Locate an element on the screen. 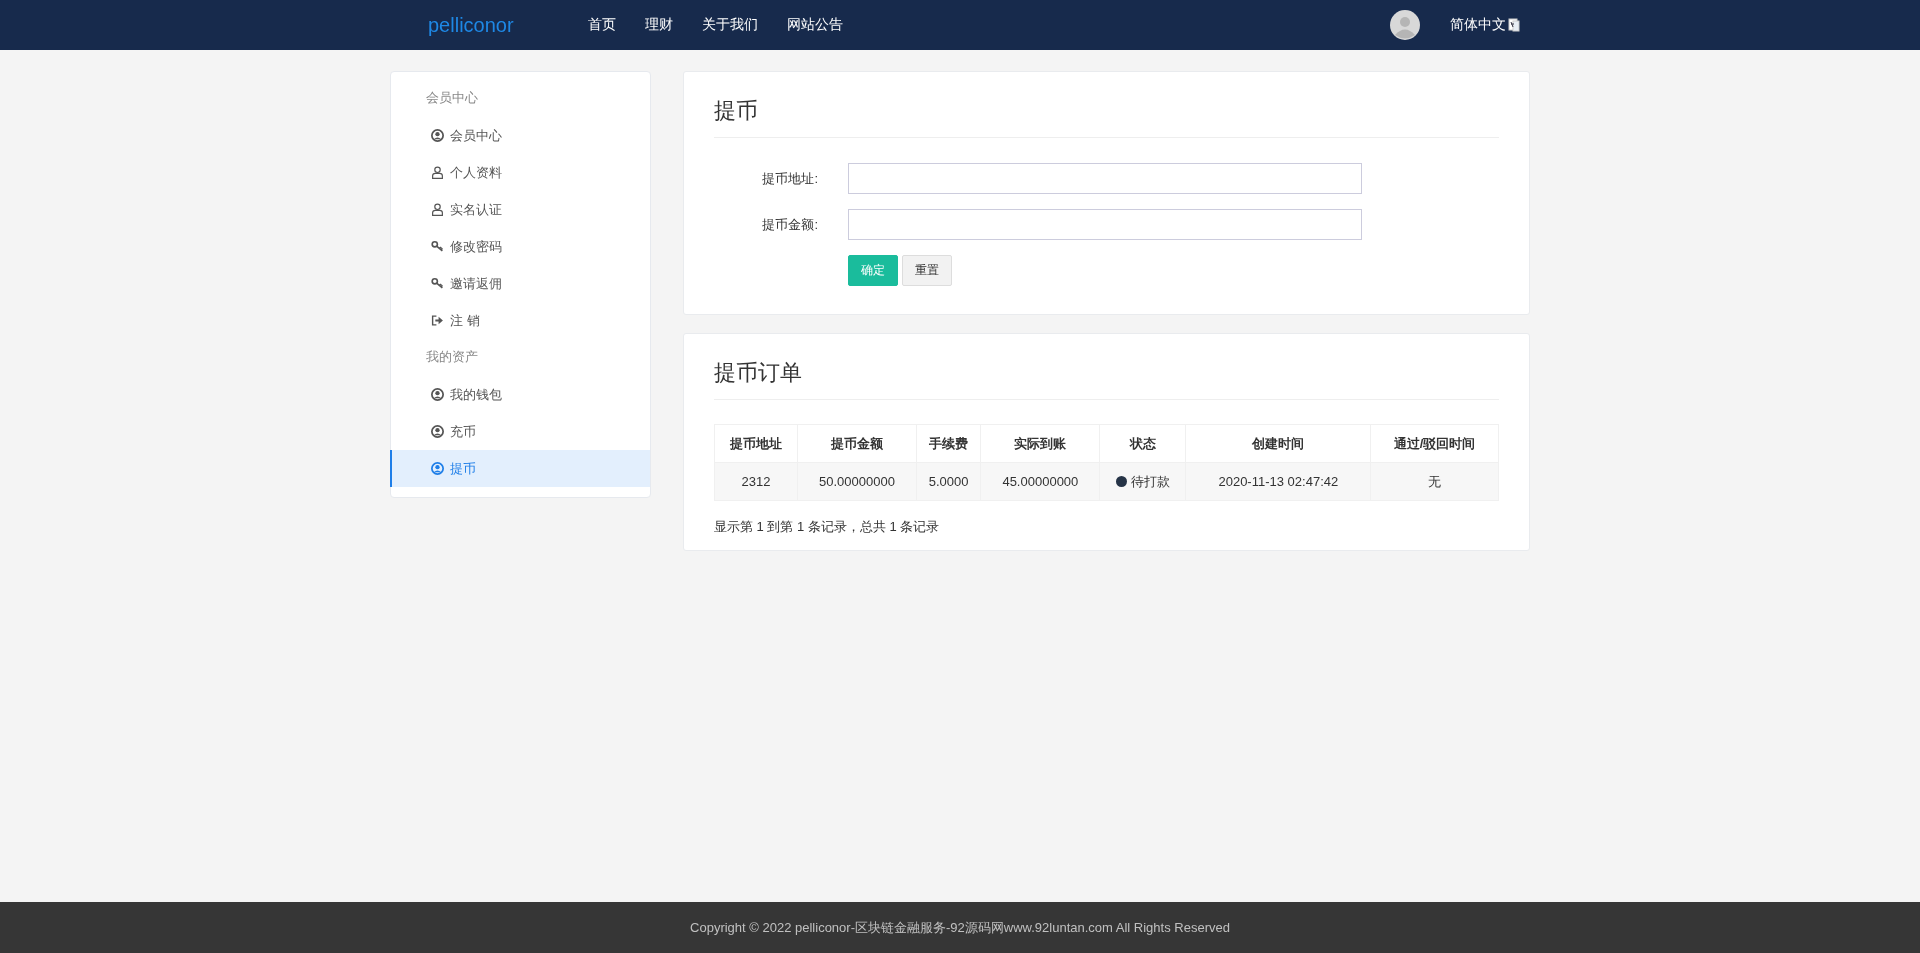  column-header: 状态 is located at coordinates (1142, 443).